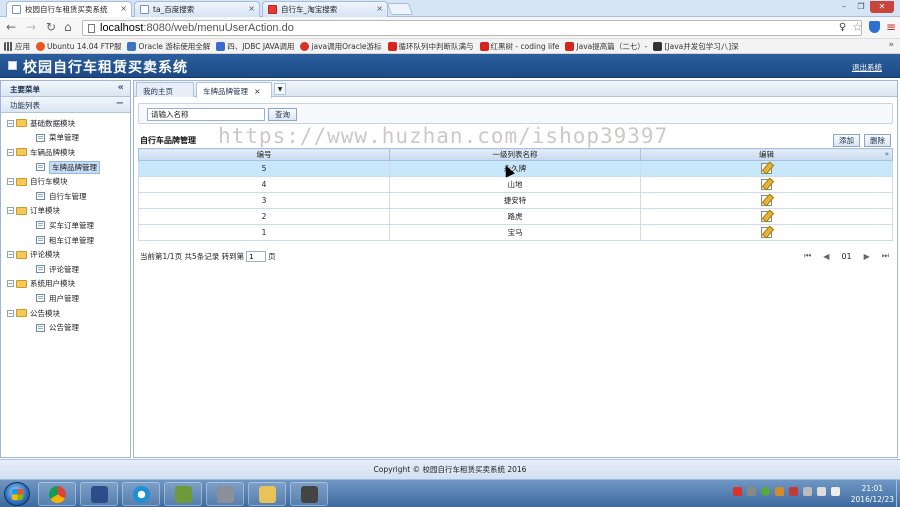 This screenshot has height=507, width=900. Describe the element at coordinates (121, 87) in the screenshot. I see `collapse-sidebar-icon: «` at that location.